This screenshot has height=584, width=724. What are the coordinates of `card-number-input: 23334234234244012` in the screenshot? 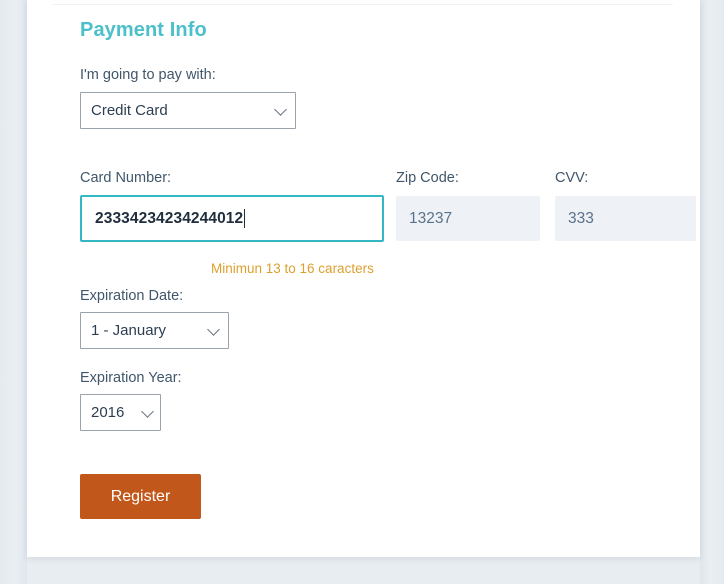 It's located at (232, 218).